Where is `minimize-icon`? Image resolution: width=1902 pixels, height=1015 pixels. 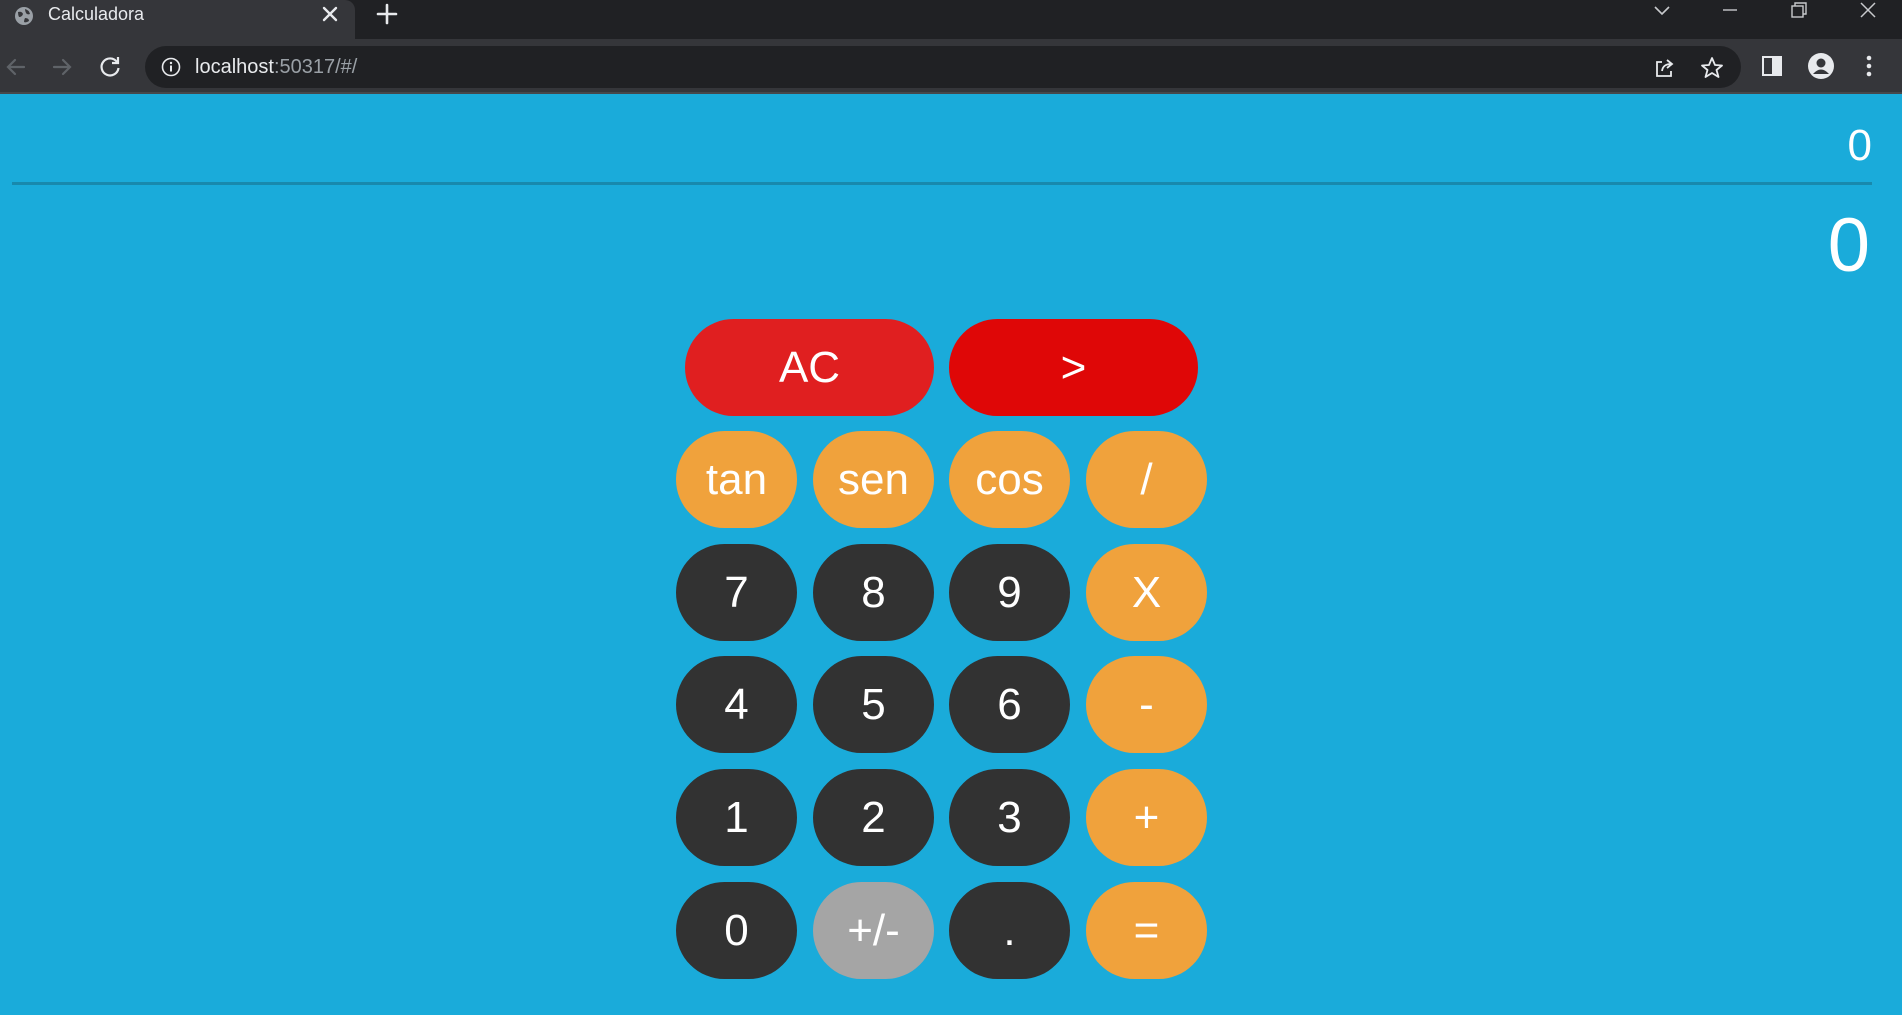
minimize-icon is located at coordinates (1730, 11).